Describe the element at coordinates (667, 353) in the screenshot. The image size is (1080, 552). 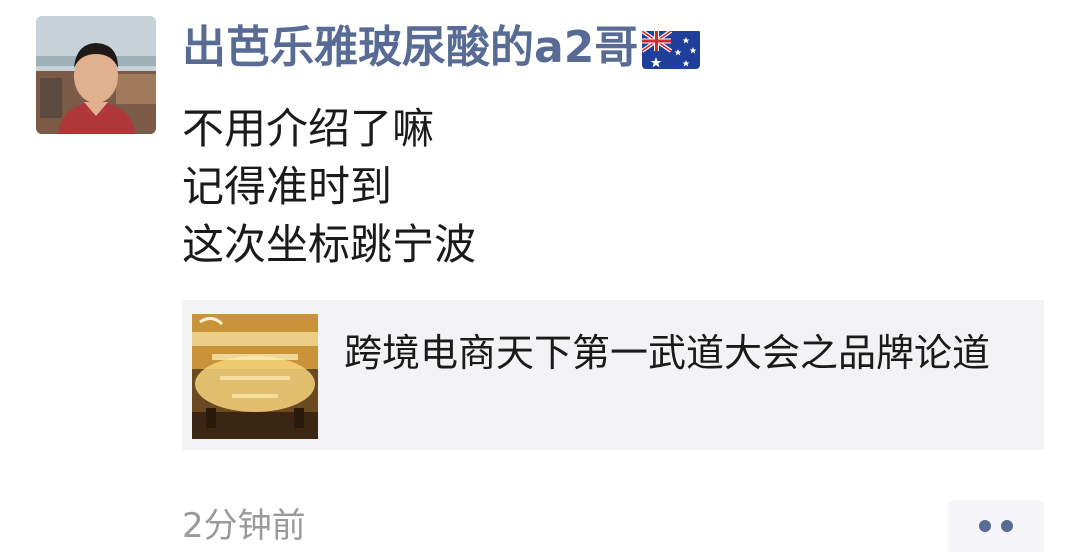
I see `link-title: 跨境电商天下第一武道大会之品牌论道` at that location.